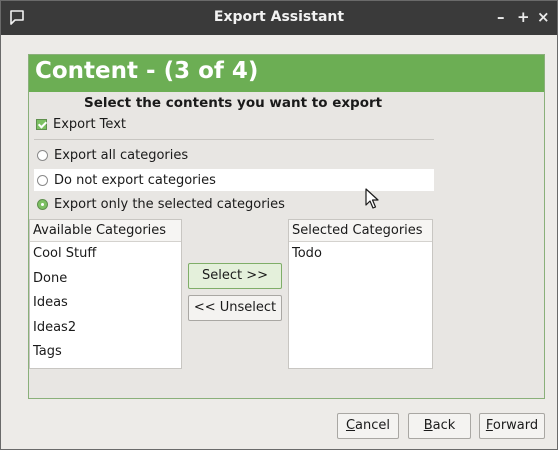 The image size is (558, 450). Describe the element at coordinates (233, 103) in the screenshot. I see `instructions-label: Select the contents you want to export` at that location.